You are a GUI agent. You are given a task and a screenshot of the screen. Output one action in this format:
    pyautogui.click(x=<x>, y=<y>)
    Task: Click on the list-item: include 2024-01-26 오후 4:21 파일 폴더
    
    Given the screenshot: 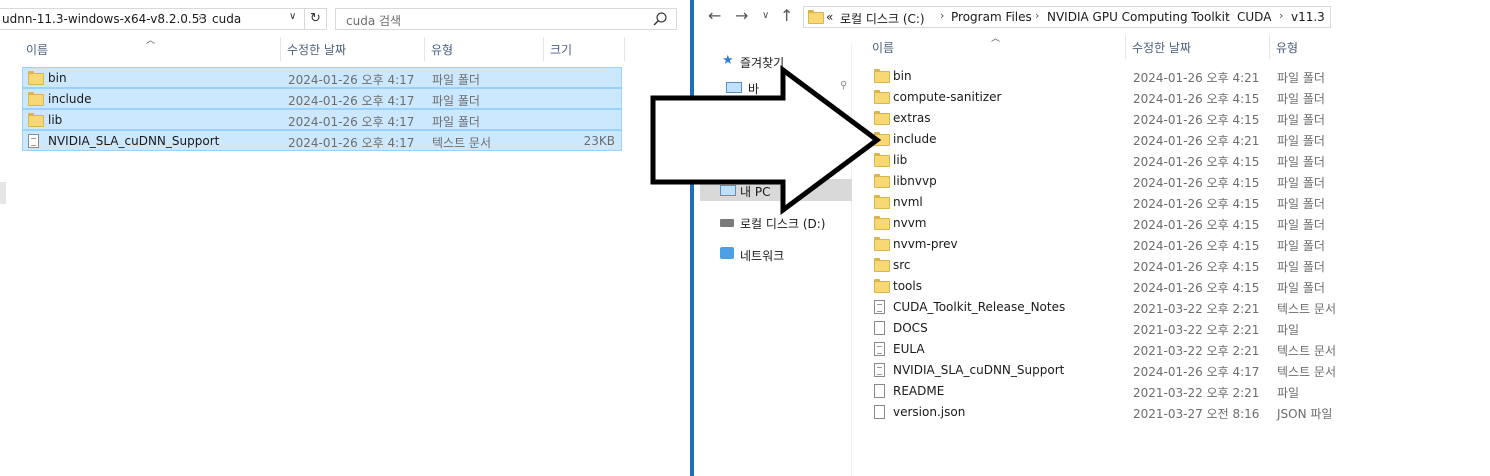 What is the action you would take?
    pyautogui.click(x=1170, y=139)
    